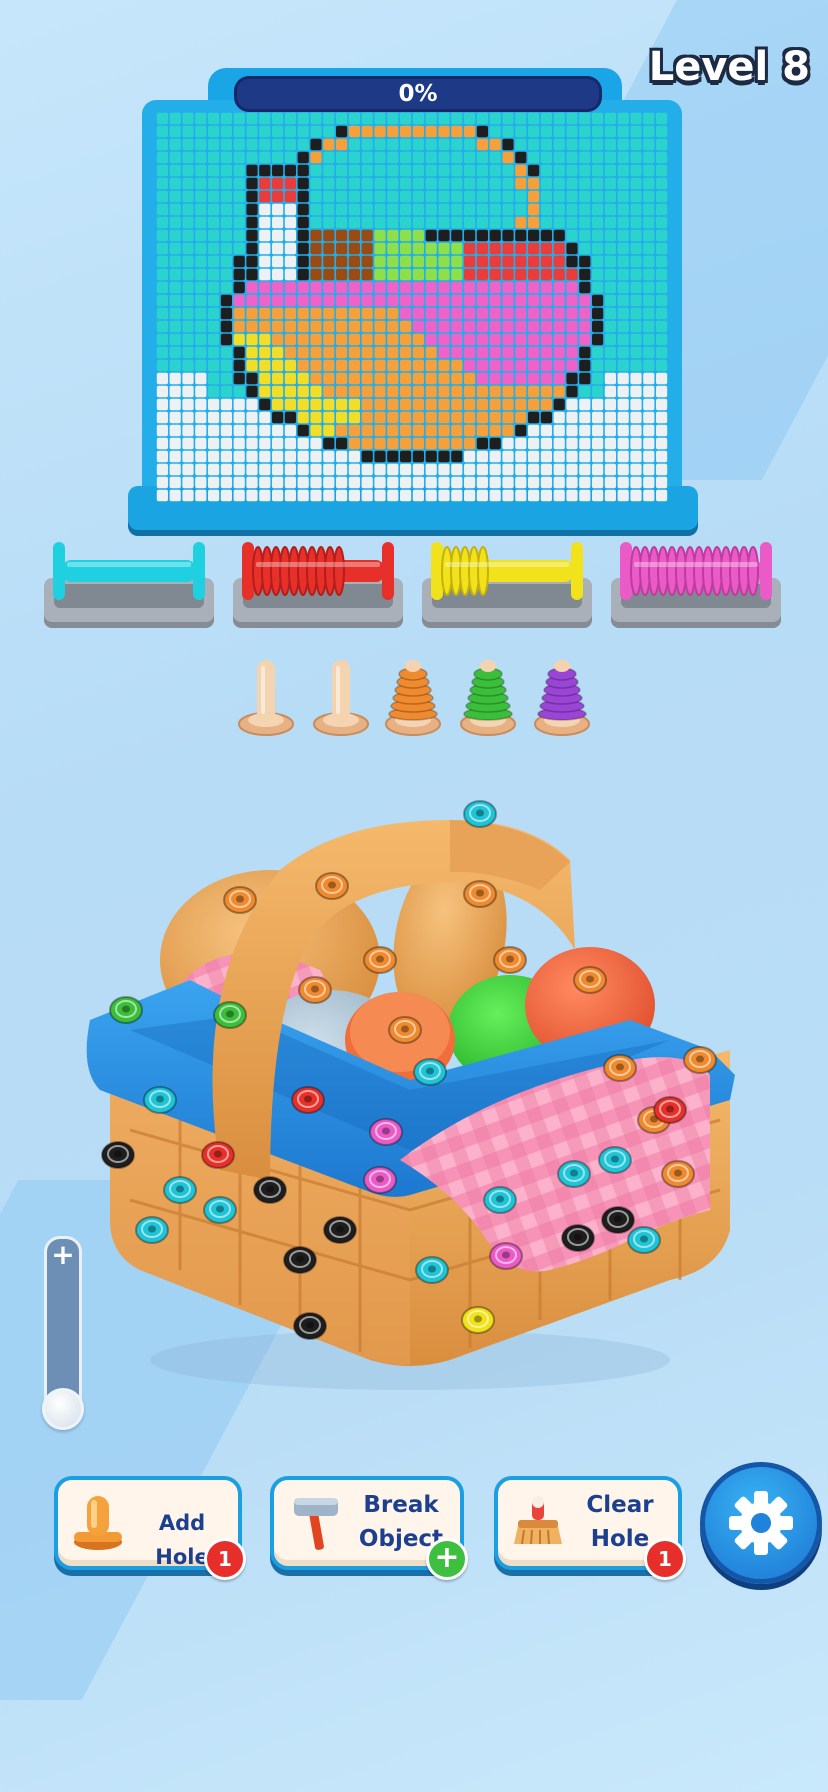 The image size is (828, 1792). I want to click on thread-spool-cyan, so click(129, 573).